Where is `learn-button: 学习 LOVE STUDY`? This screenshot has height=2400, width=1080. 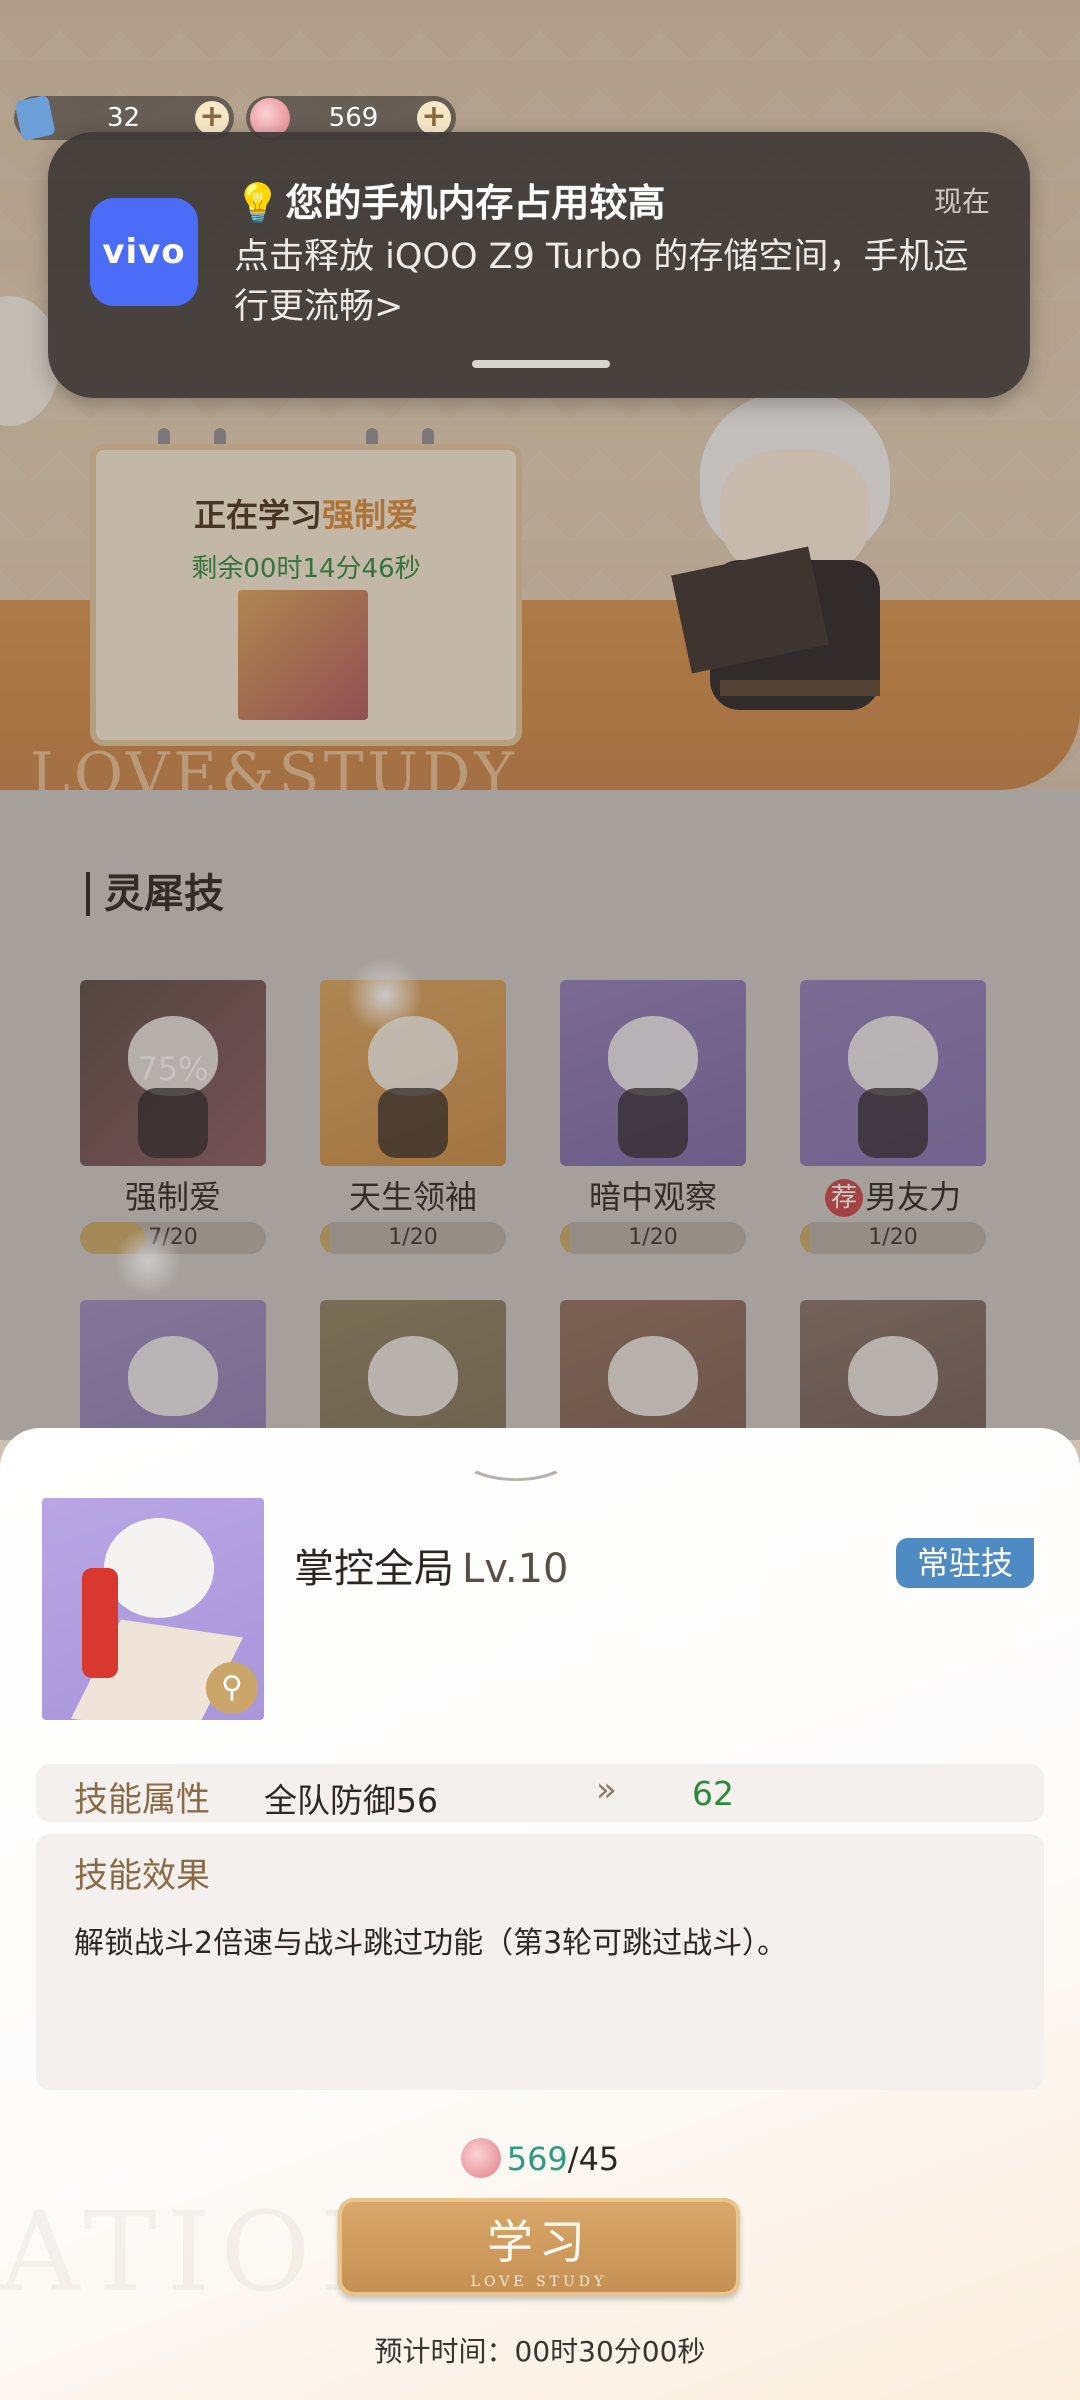
learn-button: 学习 LOVE STUDY is located at coordinates (539, 2247).